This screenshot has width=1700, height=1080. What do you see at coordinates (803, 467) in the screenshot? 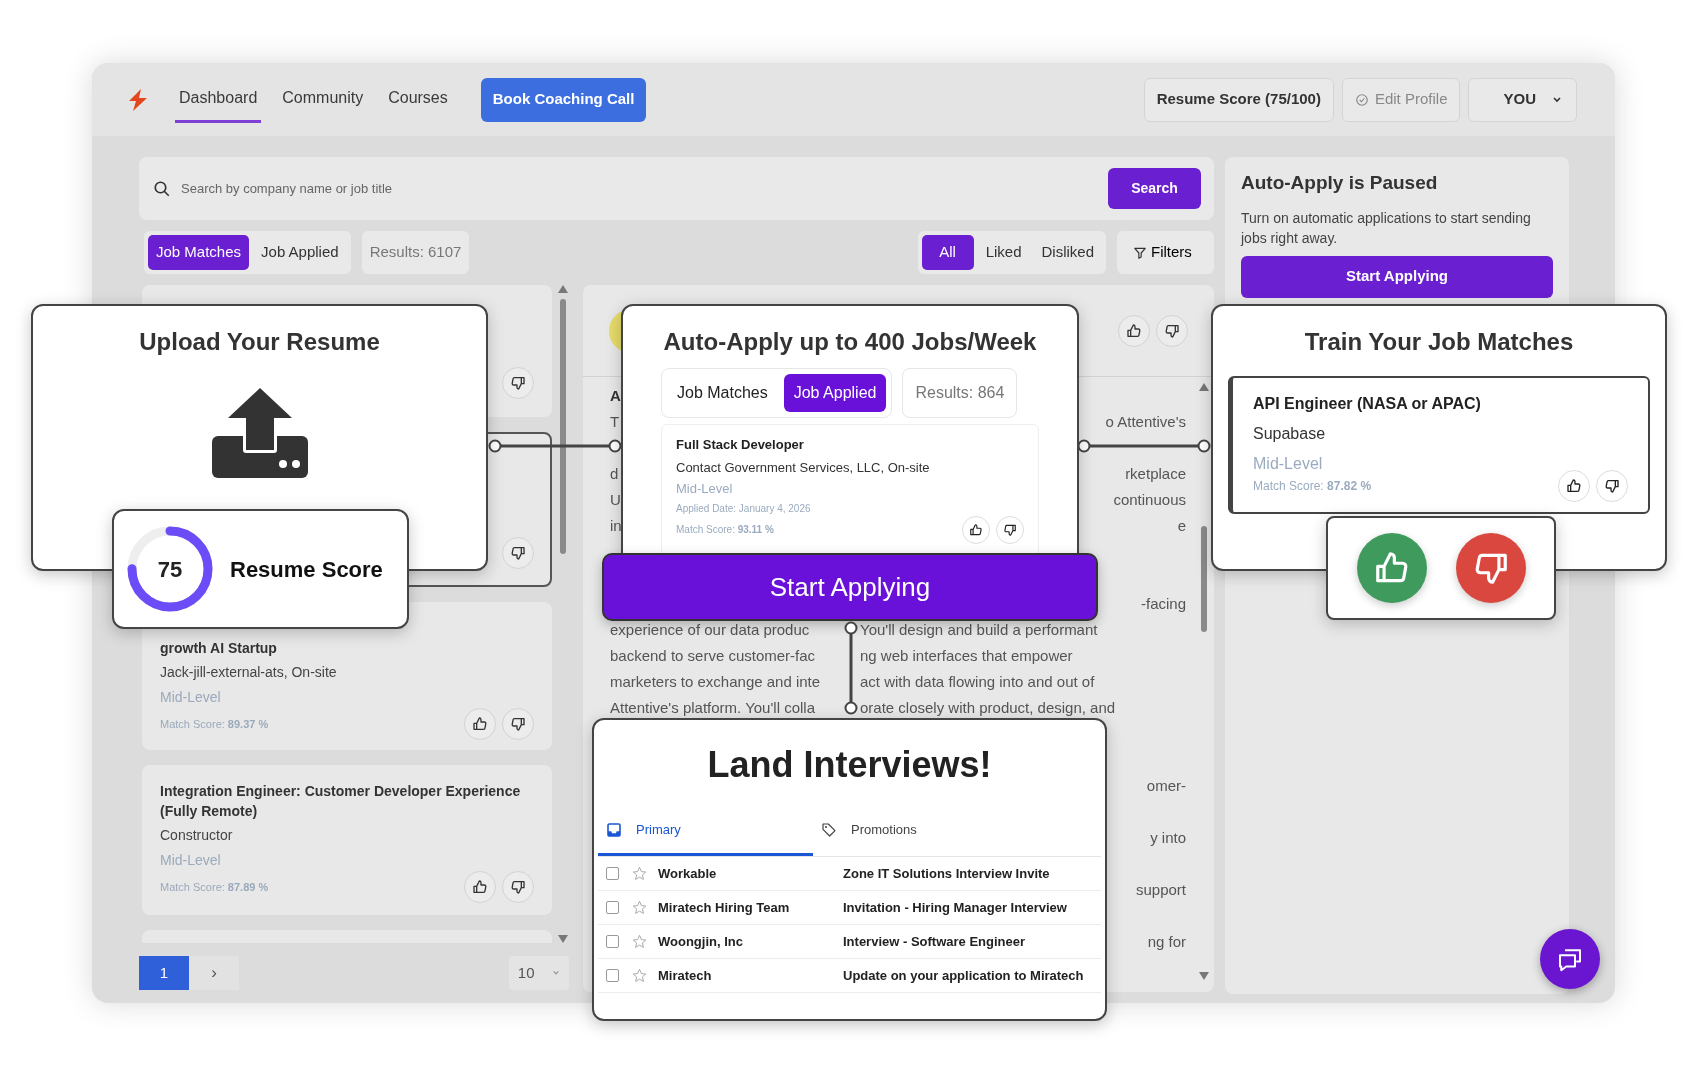
I see `company-name: Contact Government Services, LLC, On-site` at bounding box center [803, 467].